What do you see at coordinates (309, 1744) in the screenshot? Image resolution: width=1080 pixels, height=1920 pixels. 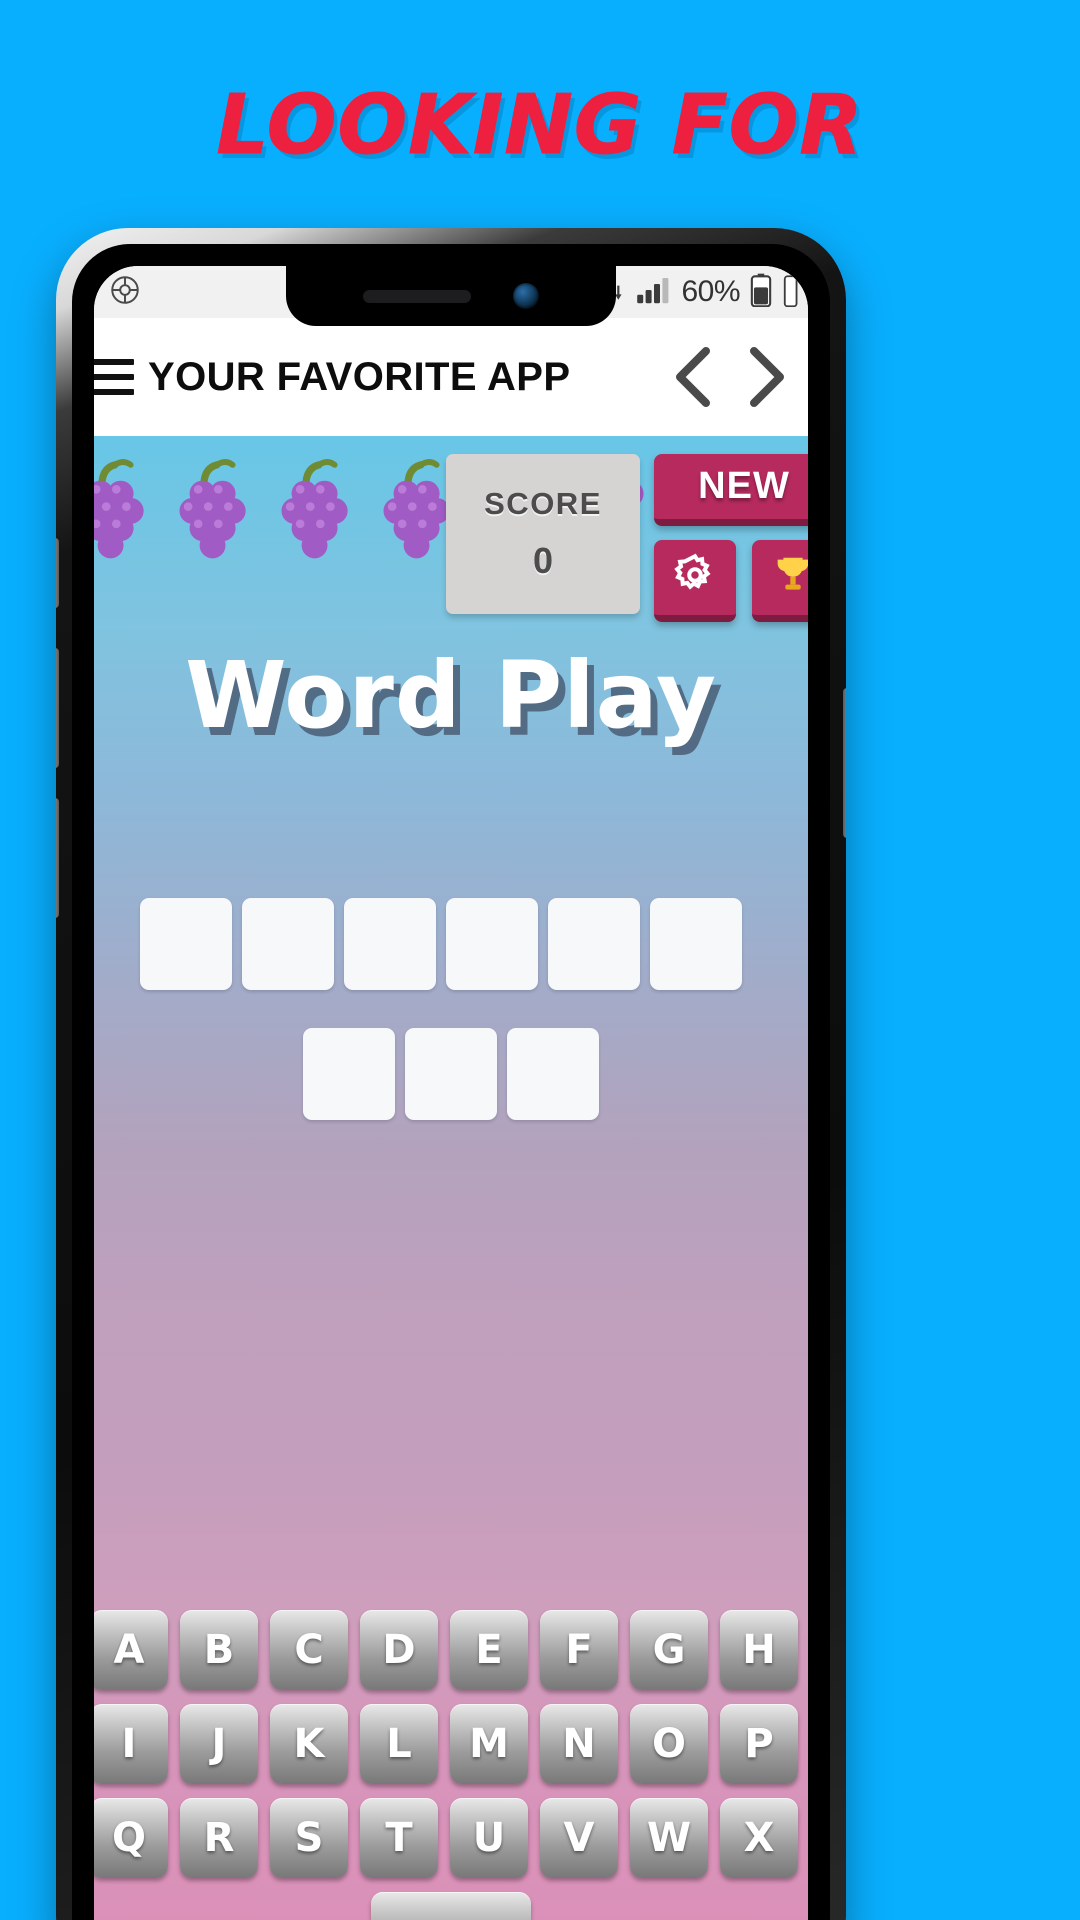 I see `key-k: K` at bounding box center [309, 1744].